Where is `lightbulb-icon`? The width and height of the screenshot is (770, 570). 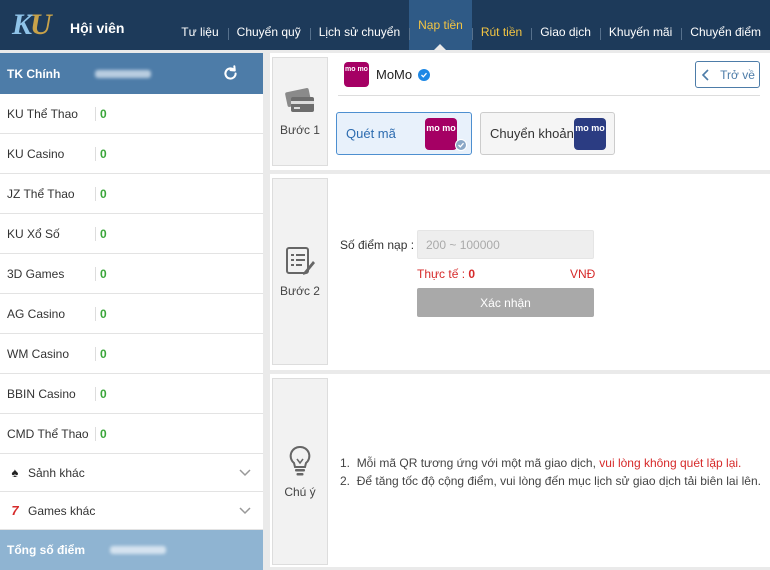 lightbulb-icon is located at coordinates (300, 460).